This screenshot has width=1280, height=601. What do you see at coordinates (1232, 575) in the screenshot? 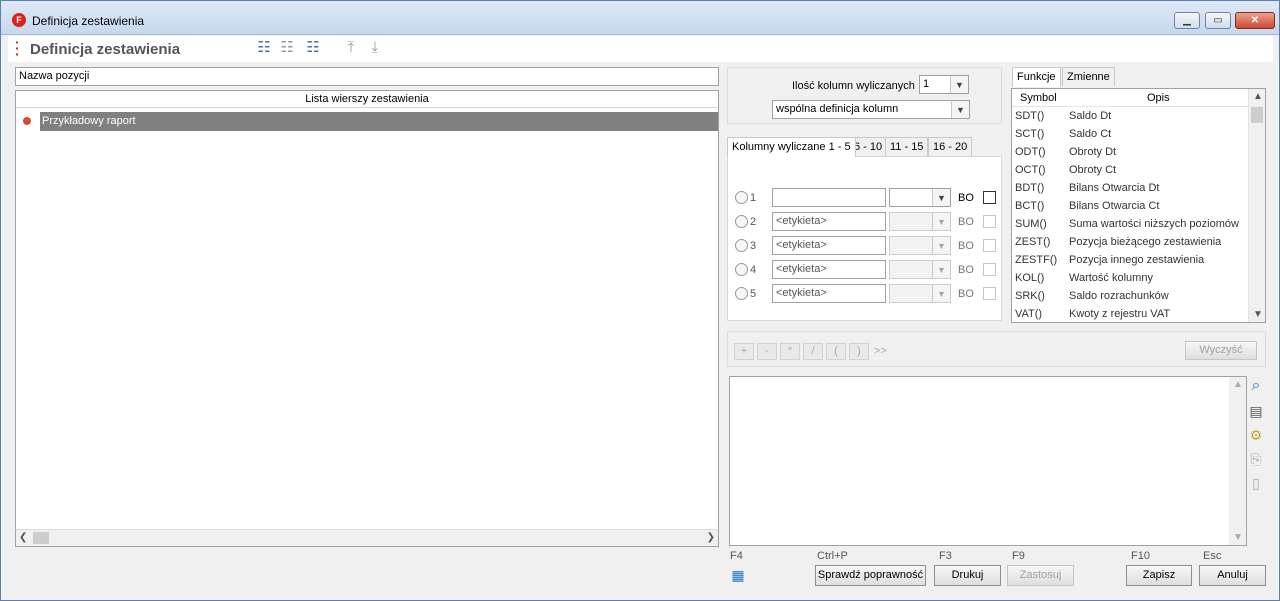
I see `cancel-button: Anuluj` at bounding box center [1232, 575].